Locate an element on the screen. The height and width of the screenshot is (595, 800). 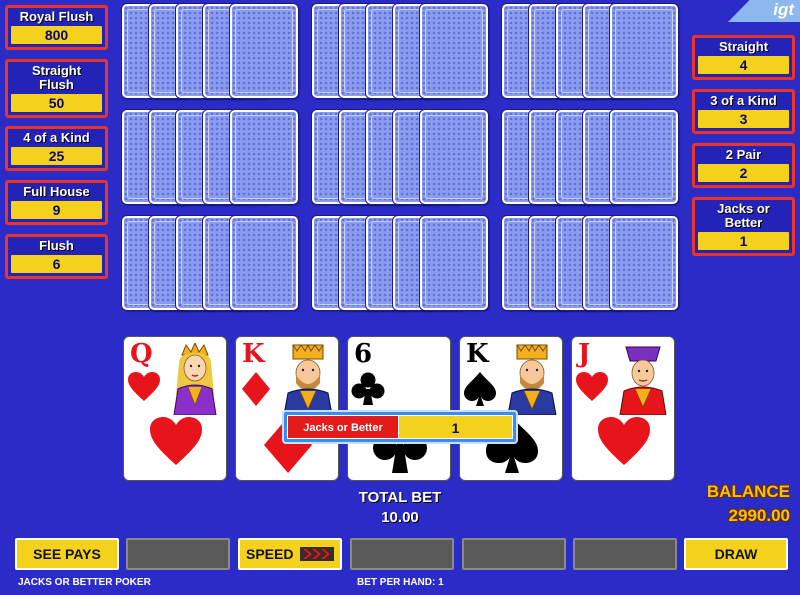
paytable-value: 800 is located at coordinates (56, 35).